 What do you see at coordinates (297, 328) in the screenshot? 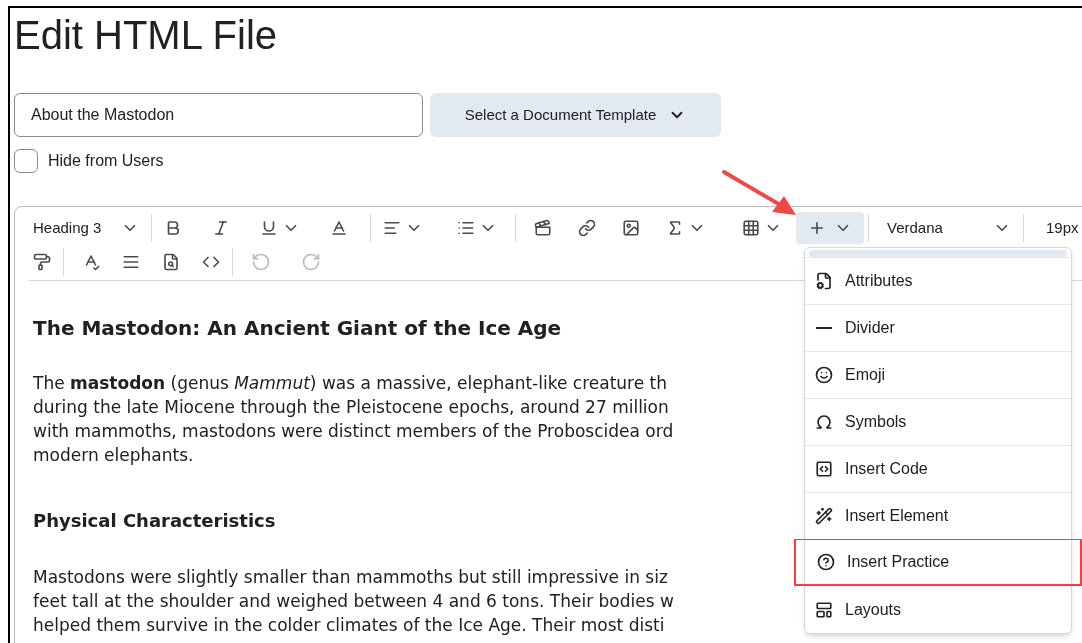
I see `content-heading: The Mastodon: An Ancient Giant of the Ice Age` at bounding box center [297, 328].